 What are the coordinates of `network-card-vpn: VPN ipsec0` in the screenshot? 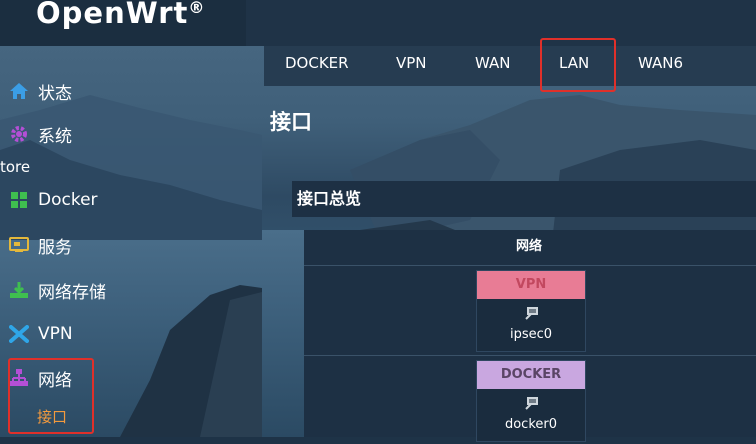 It's located at (531, 311).